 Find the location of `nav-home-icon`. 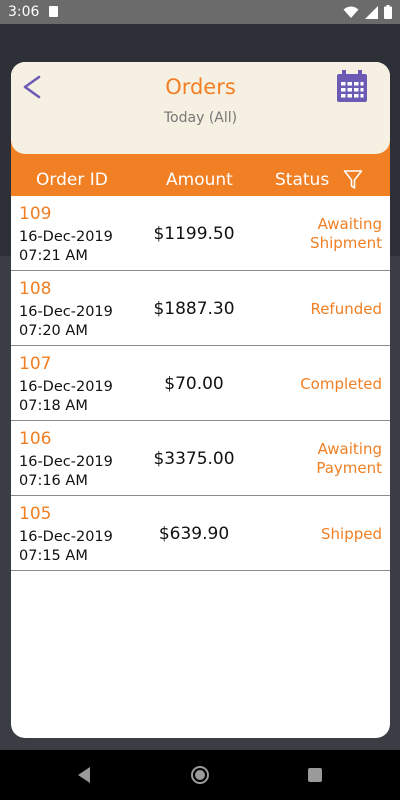

nav-home-icon is located at coordinates (200, 775).